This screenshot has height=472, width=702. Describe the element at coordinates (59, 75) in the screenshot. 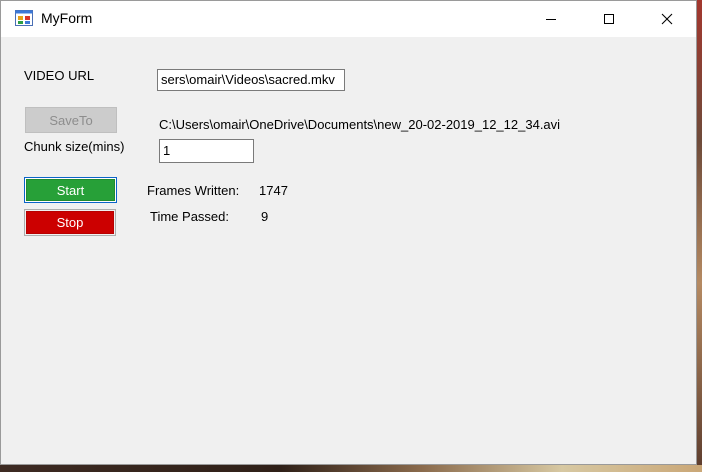

I see `video-url-label: VIDEO URL` at that location.